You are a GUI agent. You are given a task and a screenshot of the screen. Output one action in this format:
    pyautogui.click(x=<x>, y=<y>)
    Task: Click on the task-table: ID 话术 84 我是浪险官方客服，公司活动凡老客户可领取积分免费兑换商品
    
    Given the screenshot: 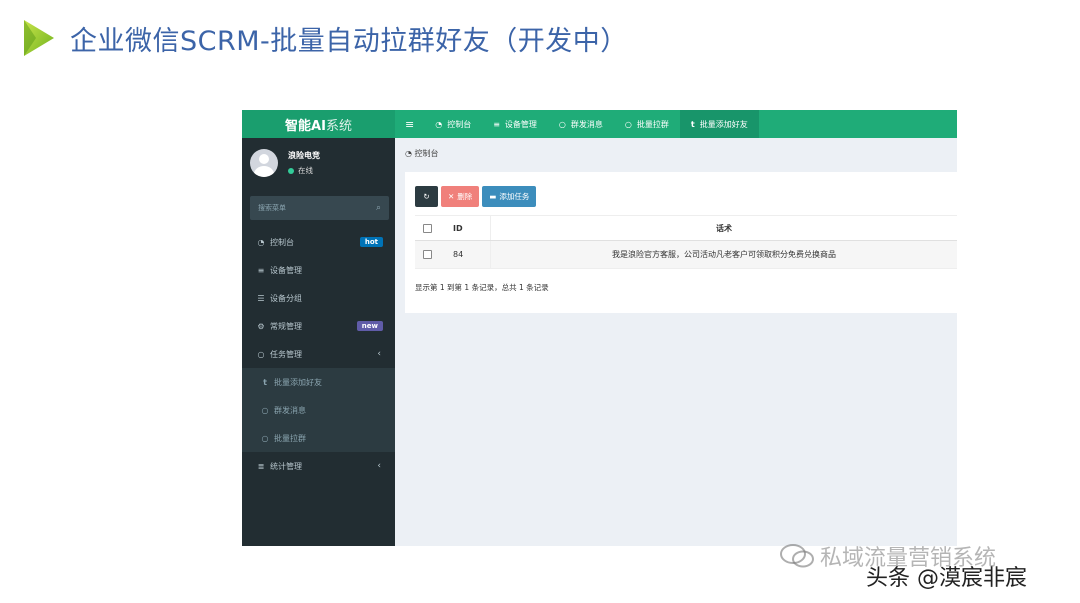 What is the action you would take?
    pyautogui.click(x=686, y=242)
    